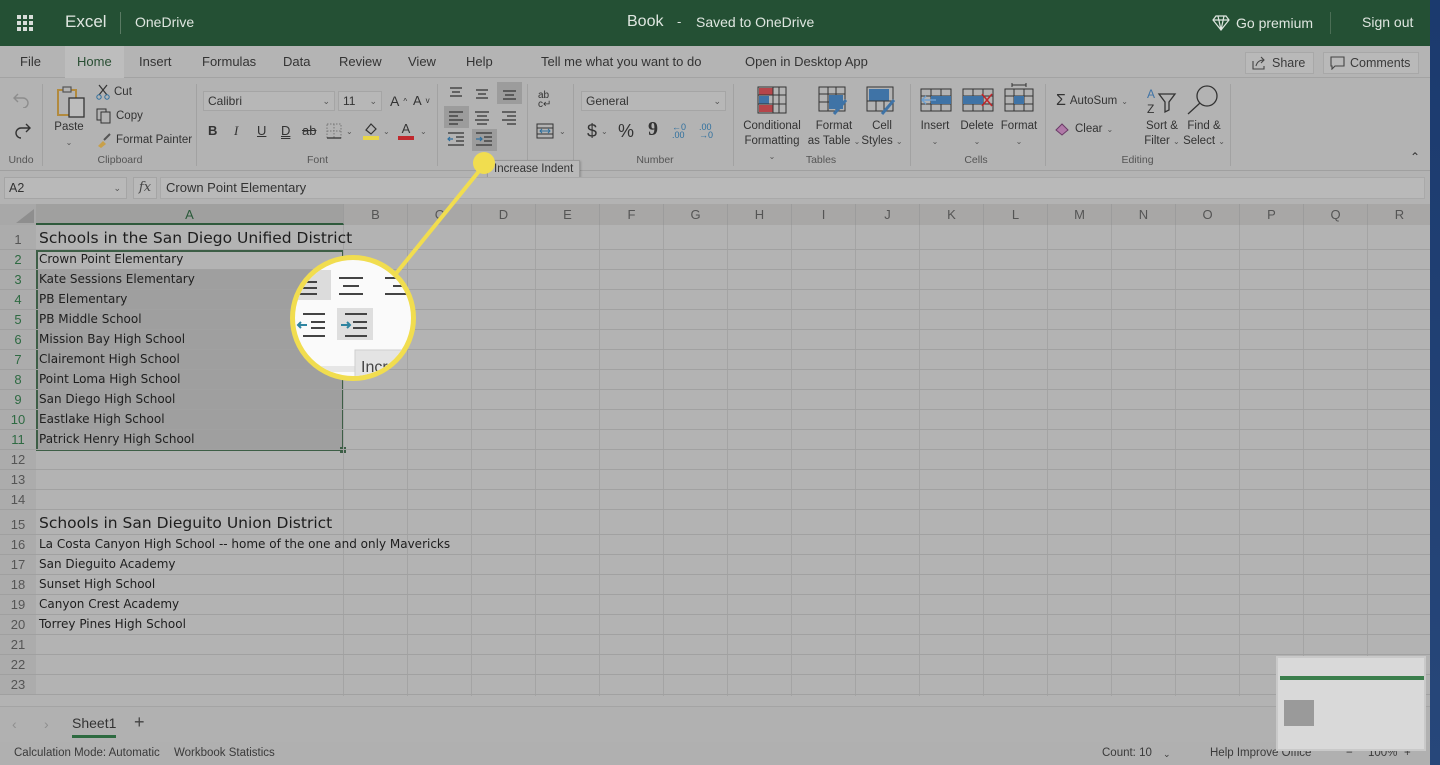  I want to click on column-header-p: P, so click(1272, 214).